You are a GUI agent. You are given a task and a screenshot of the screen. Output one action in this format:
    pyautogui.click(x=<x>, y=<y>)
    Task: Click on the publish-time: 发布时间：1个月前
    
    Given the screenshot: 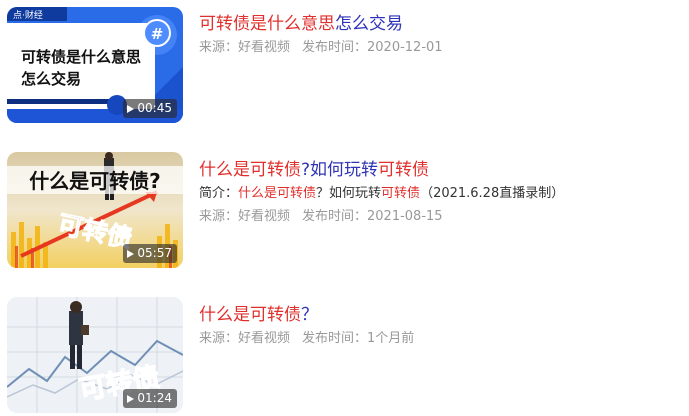 What is the action you would take?
    pyautogui.click(x=358, y=338)
    